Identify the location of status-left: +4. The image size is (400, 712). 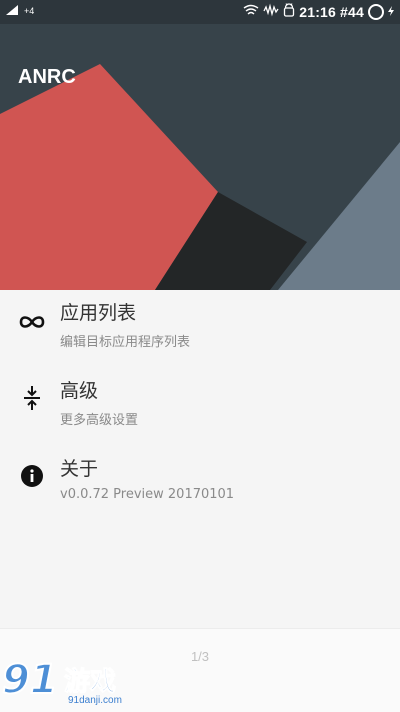
(20, 11).